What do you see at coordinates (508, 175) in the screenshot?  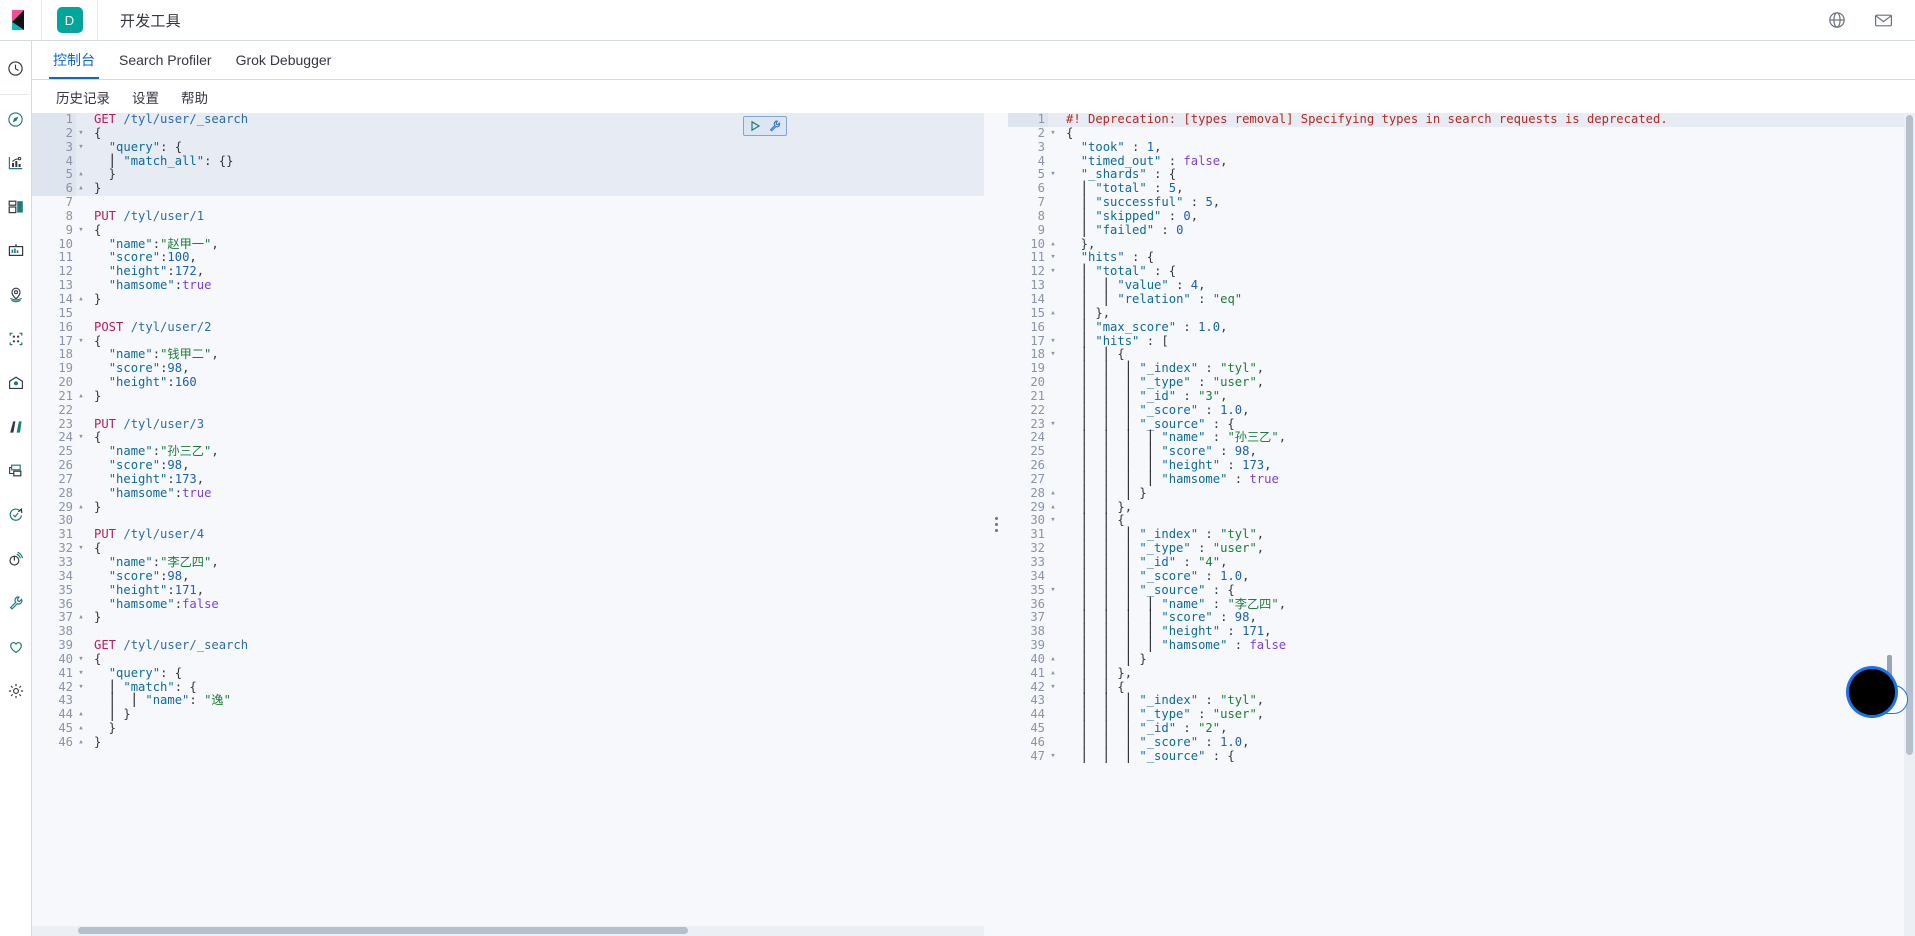 I see `code-line: 5 ▴ }` at bounding box center [508, 175].